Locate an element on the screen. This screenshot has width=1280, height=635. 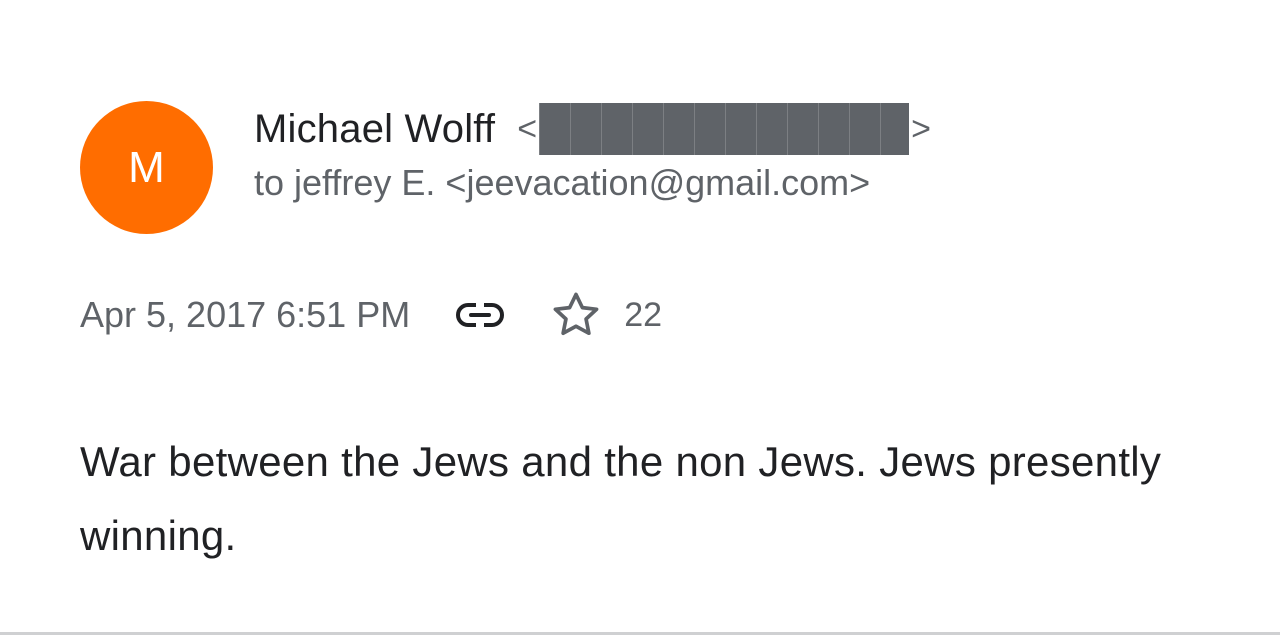
redacted-sender-email is located at coordinates (724, 129).